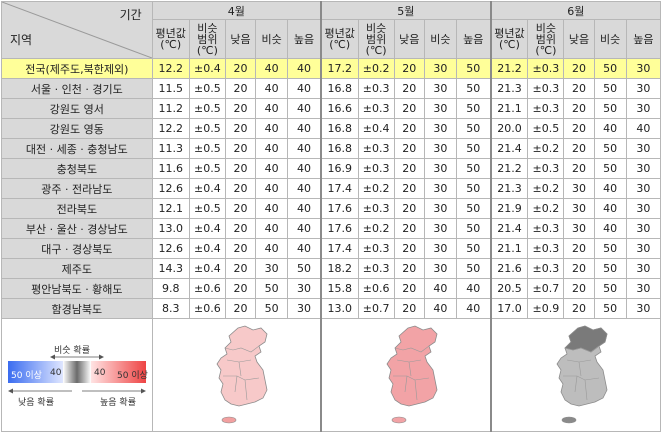 The width and height of the screenshot is (663, 432). What do you see at coordinates (236, 375) in the screenshot?
I see `map-apr` at bounding box center [236, 375].